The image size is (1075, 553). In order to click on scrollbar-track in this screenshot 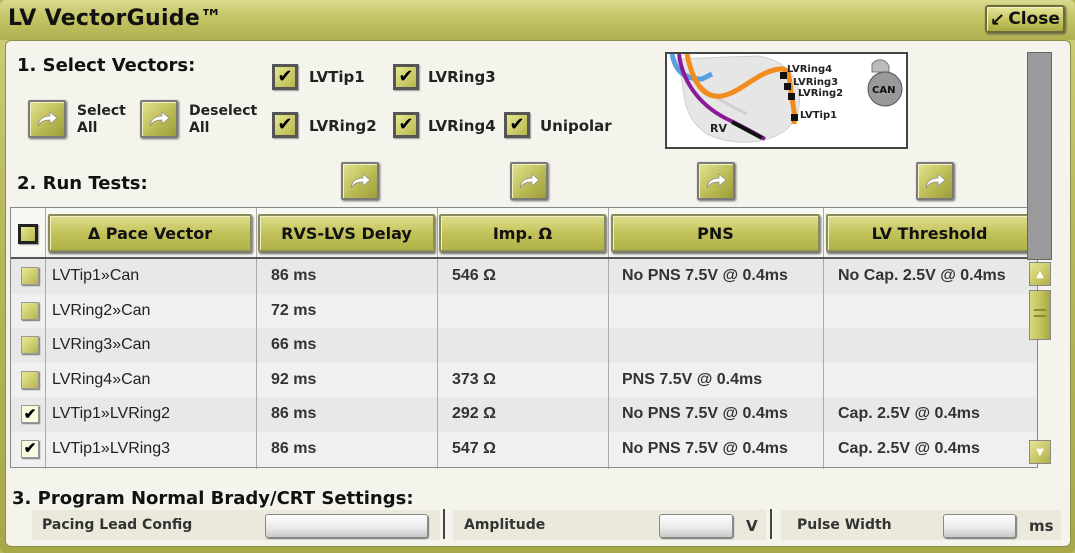, I will do `click(1039, 156)`.